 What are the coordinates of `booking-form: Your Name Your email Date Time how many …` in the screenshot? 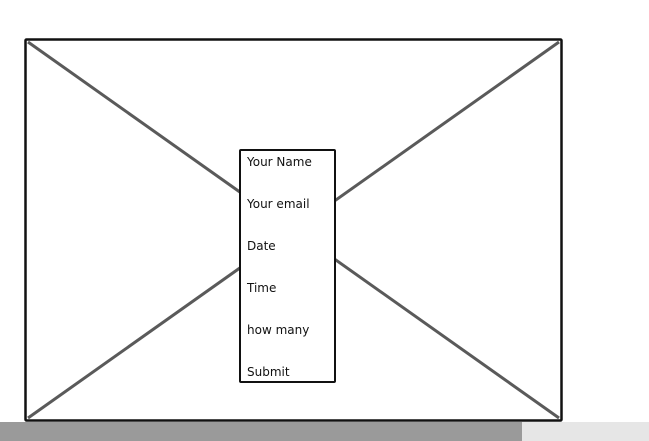 It's located at (287, 266).